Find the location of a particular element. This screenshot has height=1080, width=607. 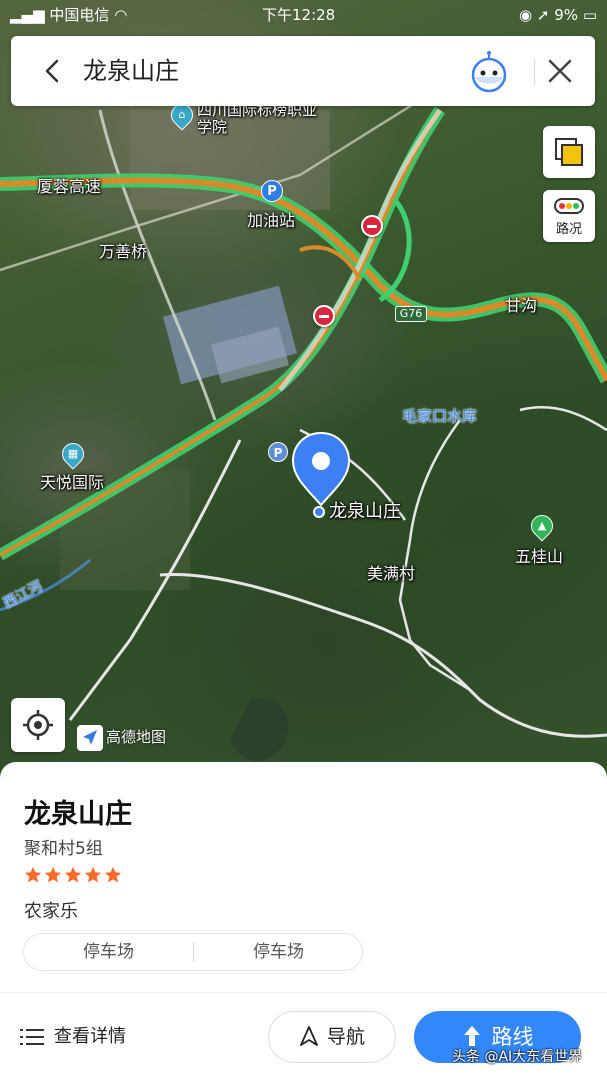

crosshair-icon is located at coordinates (38, 725).